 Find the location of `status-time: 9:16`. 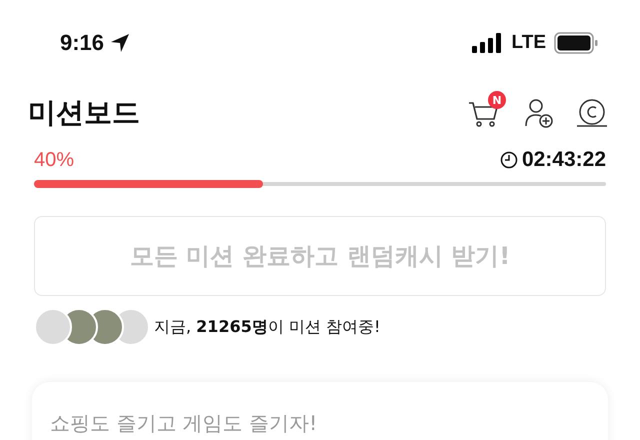

status-time: 9:16 is located at coordinates (82, 43).